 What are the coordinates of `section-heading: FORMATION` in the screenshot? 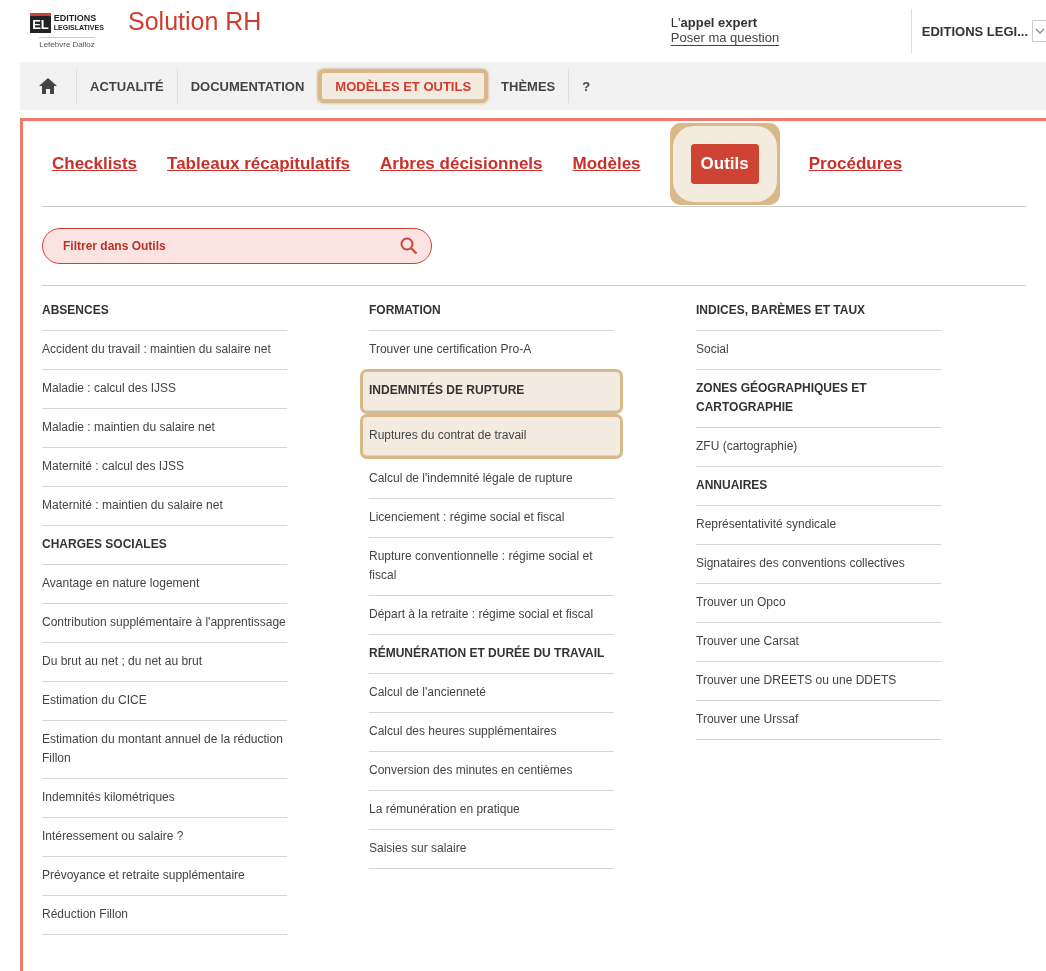 It's located at (491, 311).